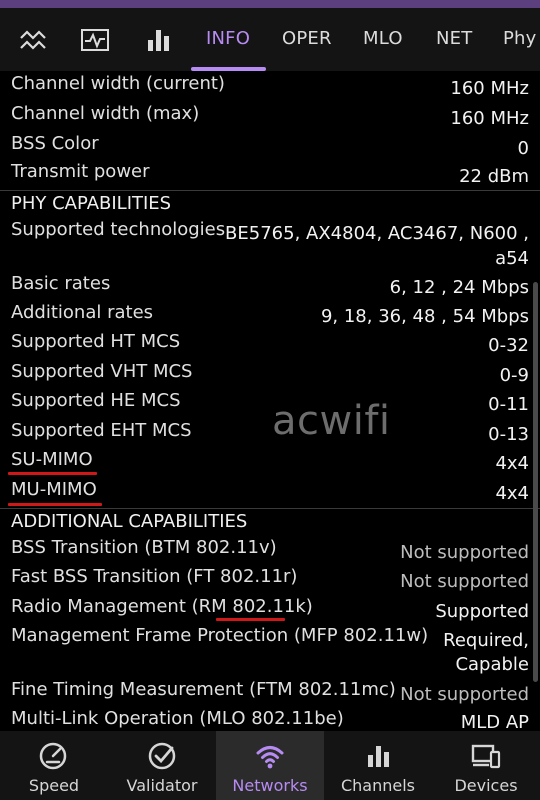  What do you see at coordinates (52, 459) in the screenshot?
I see `row-label: SU-MIMO` at bounding box center [52, 459].